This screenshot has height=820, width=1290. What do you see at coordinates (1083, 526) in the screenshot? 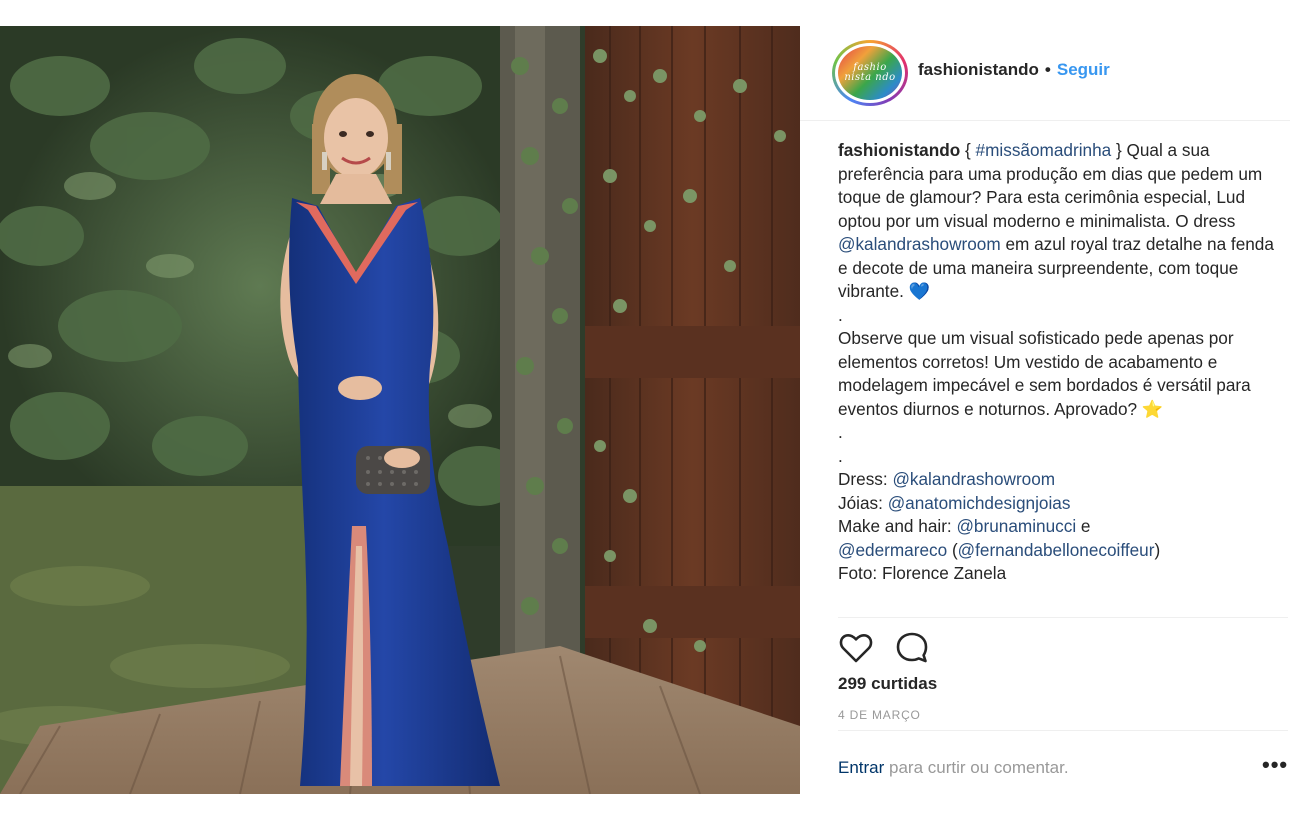
I see `caption-make-and: e` at bounding box center [1083, 526].